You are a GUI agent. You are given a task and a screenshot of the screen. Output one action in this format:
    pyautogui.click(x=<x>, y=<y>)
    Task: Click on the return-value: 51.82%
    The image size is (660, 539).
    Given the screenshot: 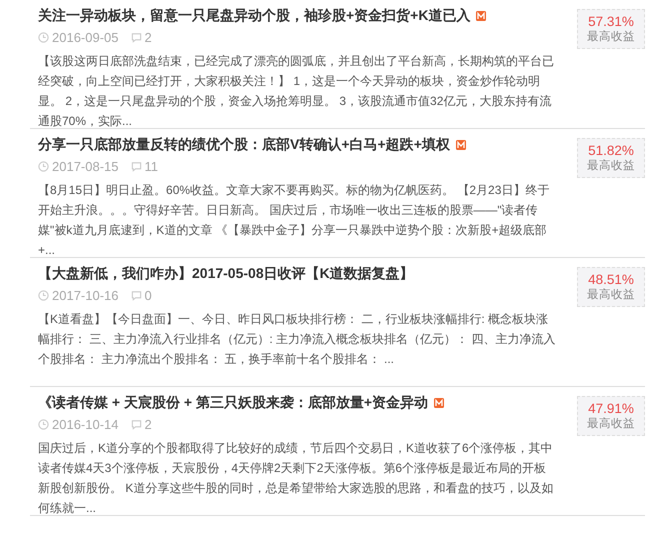 What is the action you would take?
    pyautogui.click(x=611, y=150)
    